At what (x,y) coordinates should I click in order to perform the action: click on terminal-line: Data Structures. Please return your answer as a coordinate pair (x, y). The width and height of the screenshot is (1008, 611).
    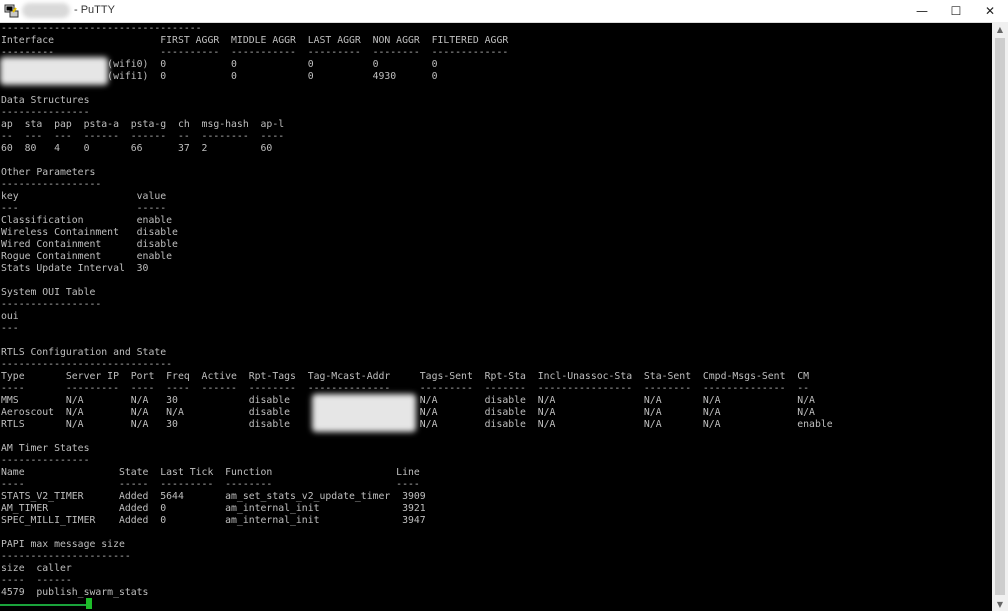
    Looking at the image, I should click on (45, 100).